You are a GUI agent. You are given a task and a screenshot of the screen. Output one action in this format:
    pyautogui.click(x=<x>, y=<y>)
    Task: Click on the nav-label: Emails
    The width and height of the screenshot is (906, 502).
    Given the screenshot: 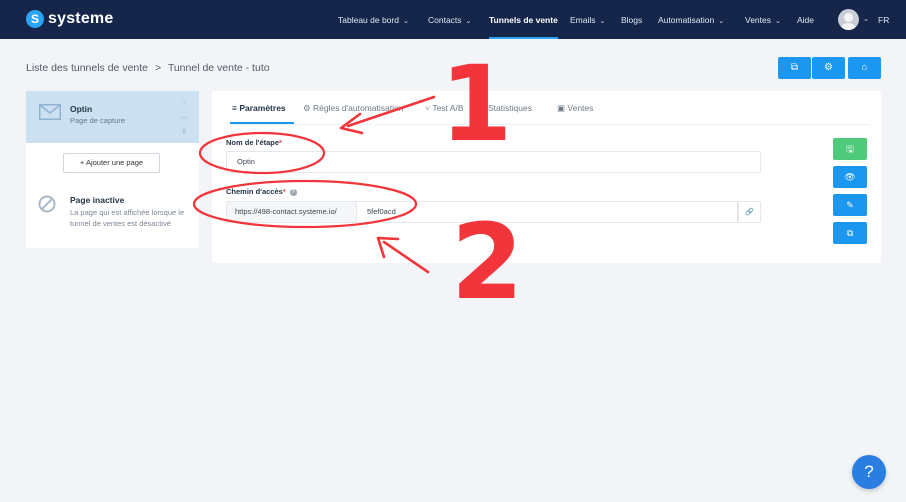 What is the action you would take?
    pyautogui.click(x=583, y=20)
    